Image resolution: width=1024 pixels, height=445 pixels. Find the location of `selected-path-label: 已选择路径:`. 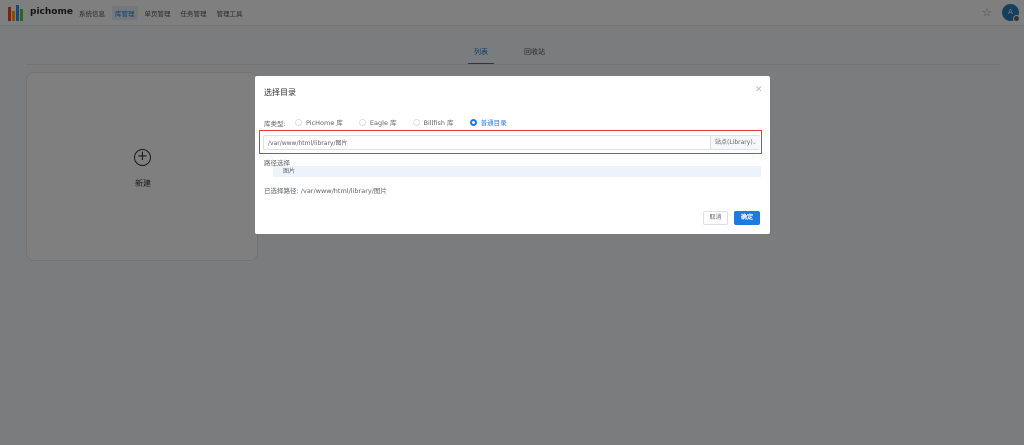

selected-path-label: 已选择路径: is located at coordinates (281, 191).